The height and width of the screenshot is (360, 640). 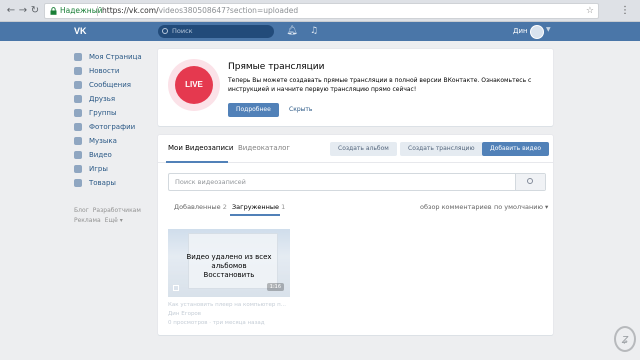 I want to click on restore-link: Восстановить, so click(x=229, y=275).